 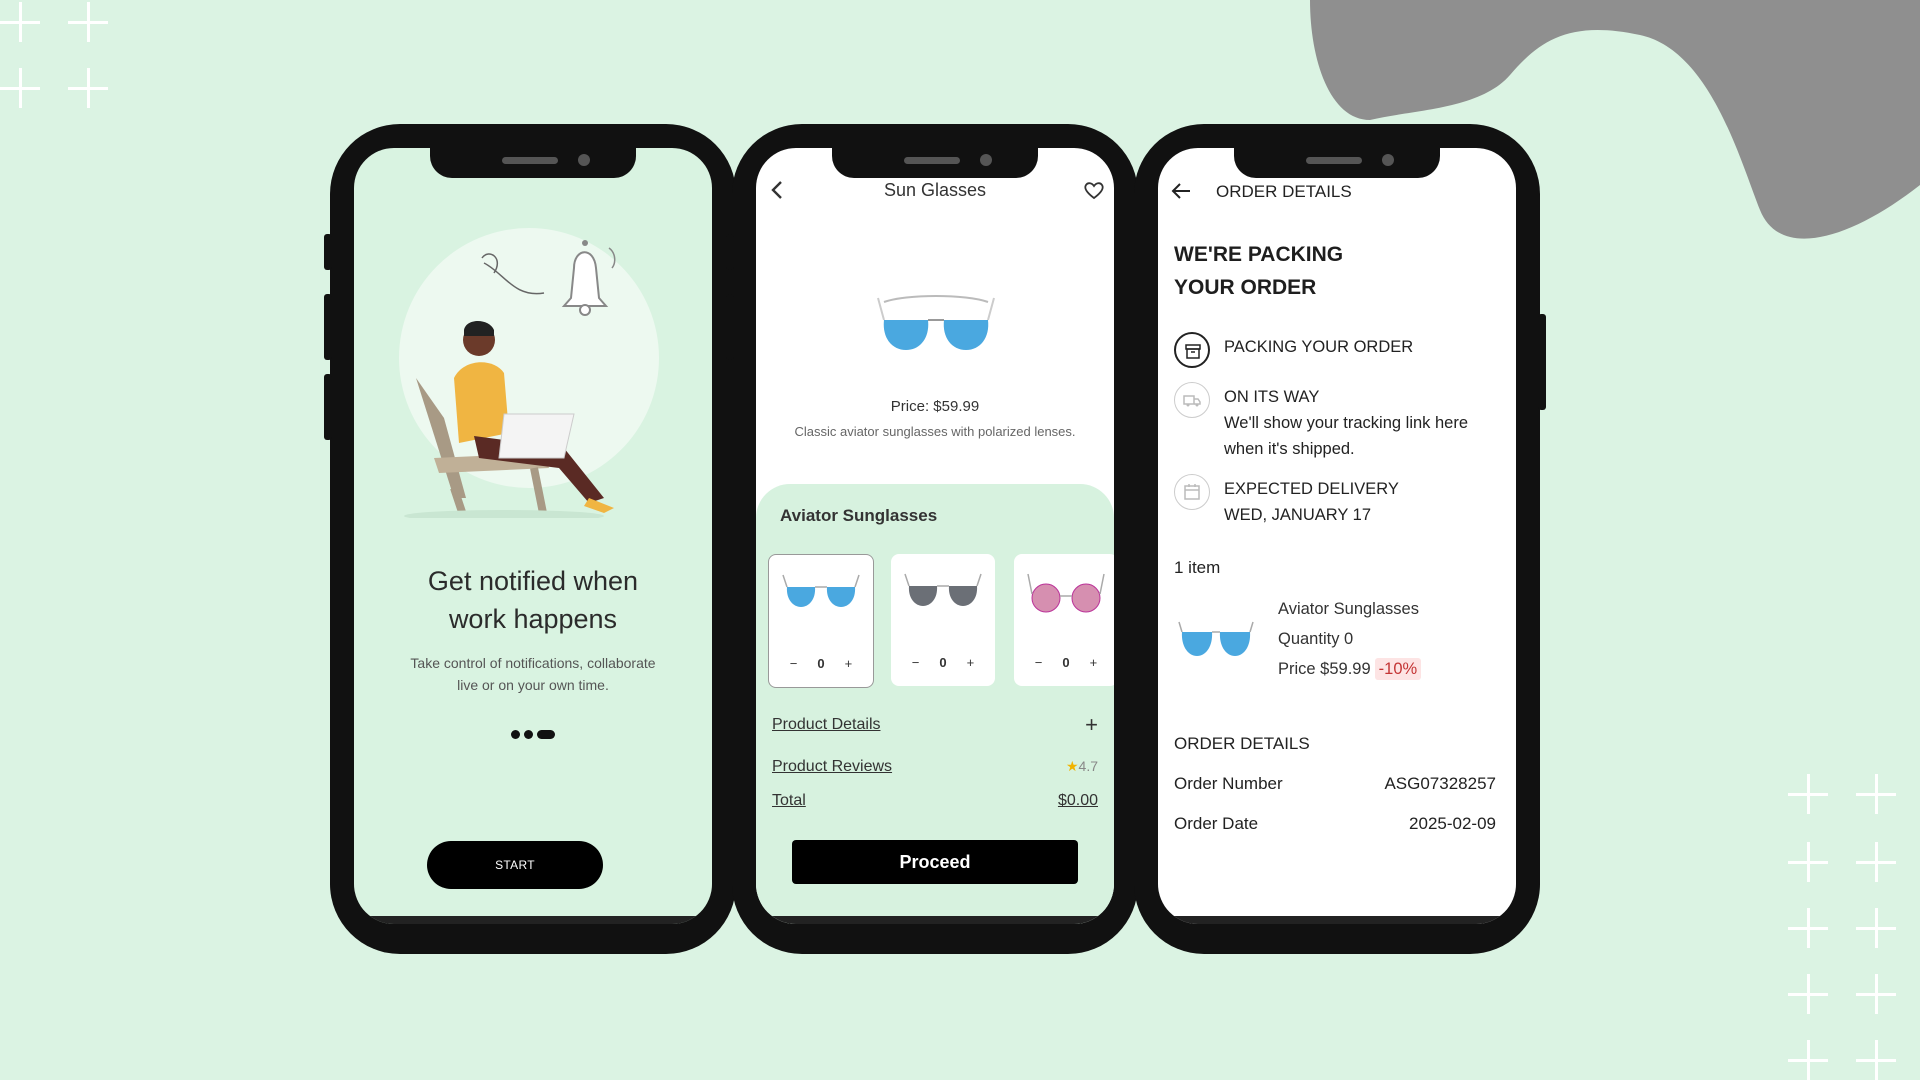 What do you see at coordinates (515, 865) in the screenshot?
I see `start-button: START` at bounding box center [515, 865].